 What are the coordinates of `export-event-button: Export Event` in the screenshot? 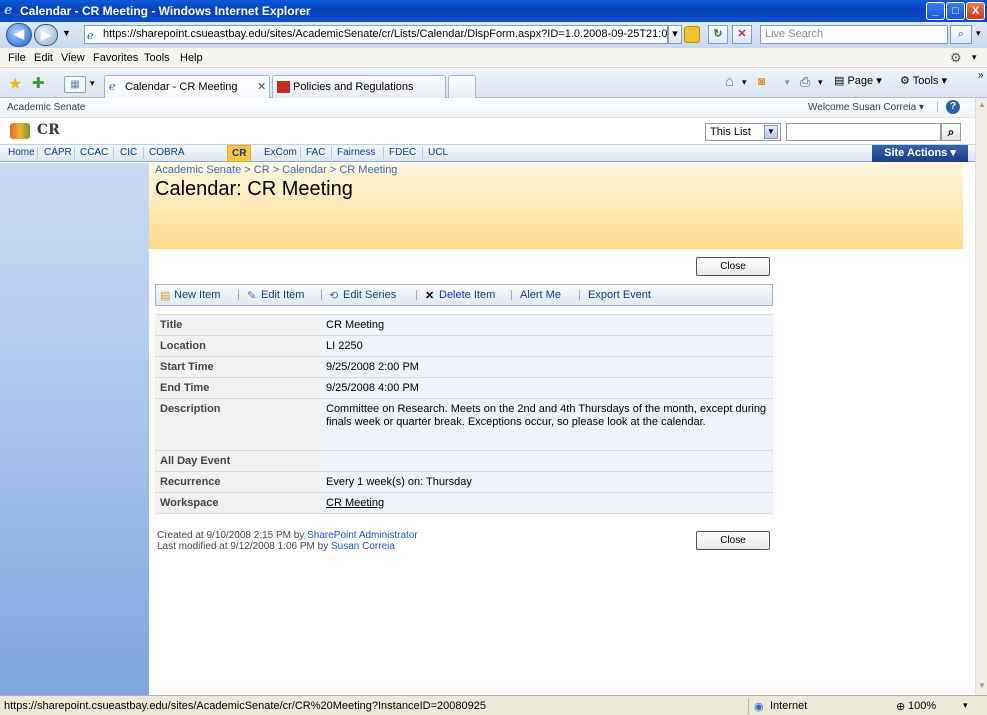 It's located at (619, 295).